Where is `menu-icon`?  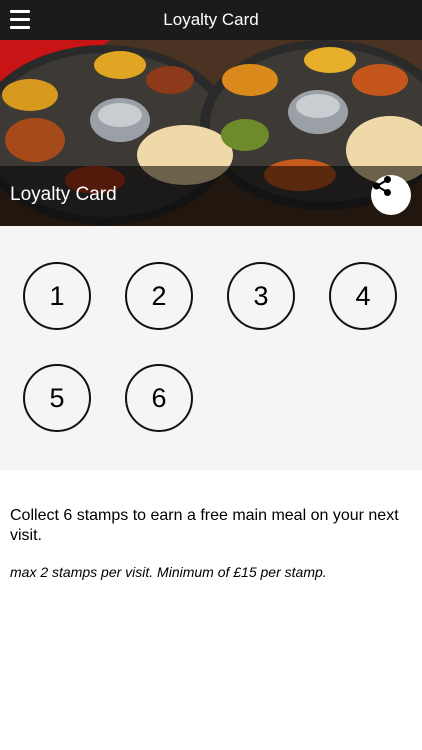 menu-icon is located at coordinates (20, 19).